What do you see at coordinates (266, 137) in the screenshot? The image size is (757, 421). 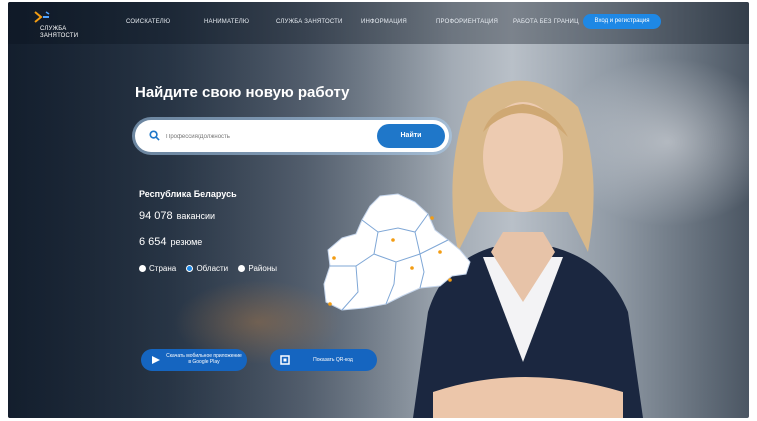 I see `search-input` at bounding box center [266, 137].